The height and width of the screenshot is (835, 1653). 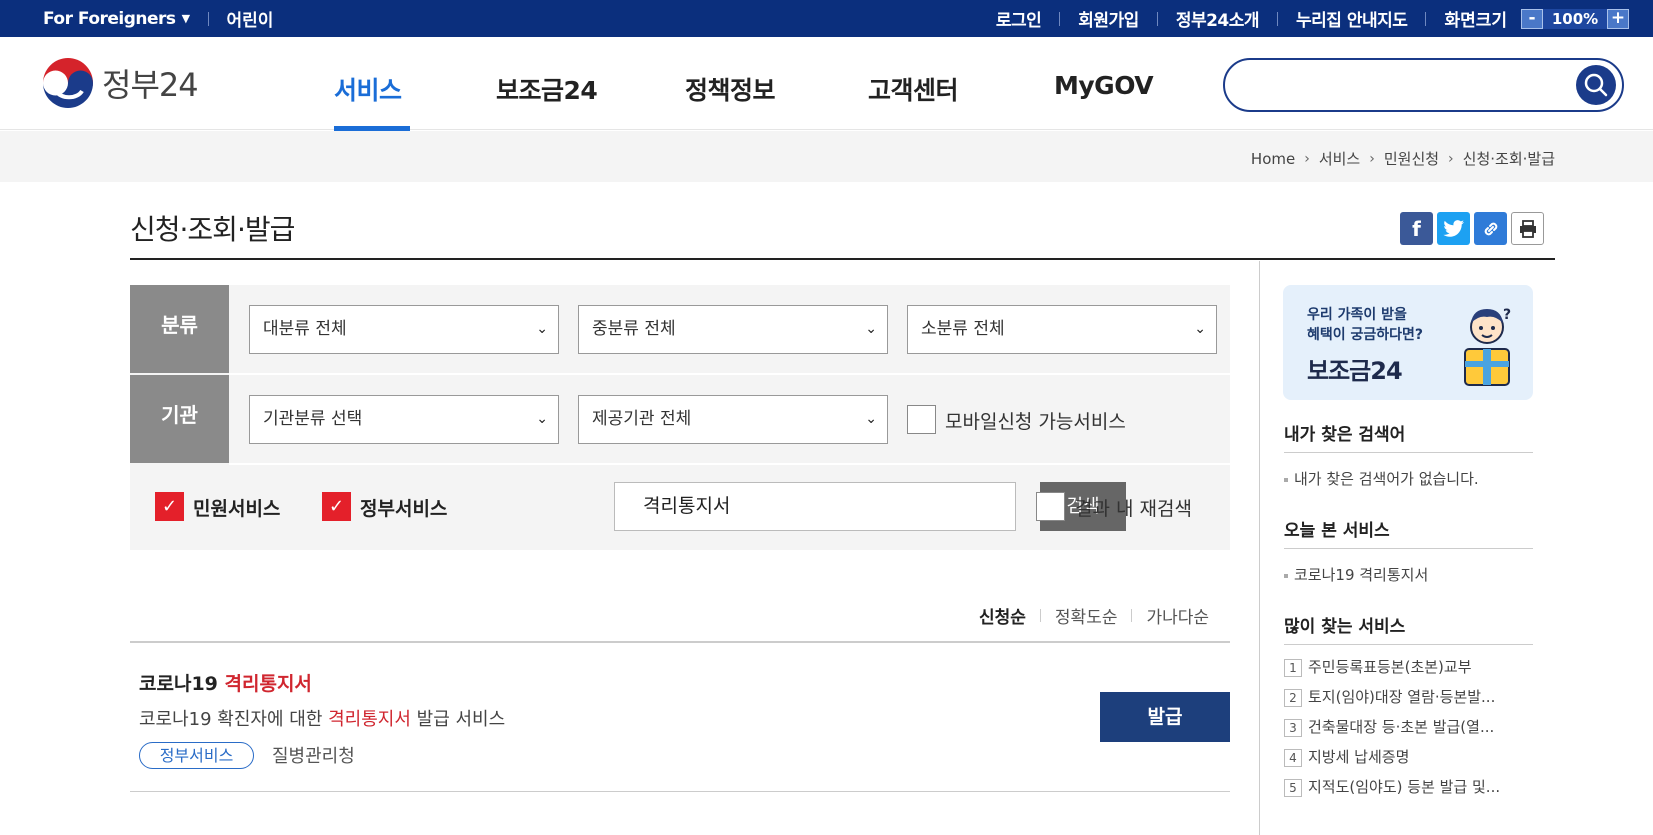 What do you see at coordinates (1359, 757) in the screenshot?
I see `popular-item-label: 지방세 납세증명` at bounding box center [1359, 757].